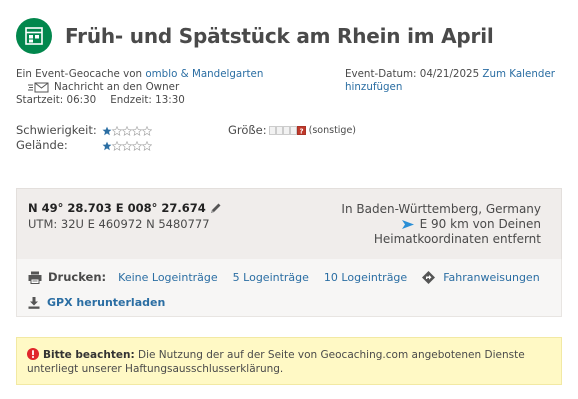 The width and height of the screenshot is (578, 399). I want to click on print-no-logs-link: Keine Logeinträge, so click(168, 277).